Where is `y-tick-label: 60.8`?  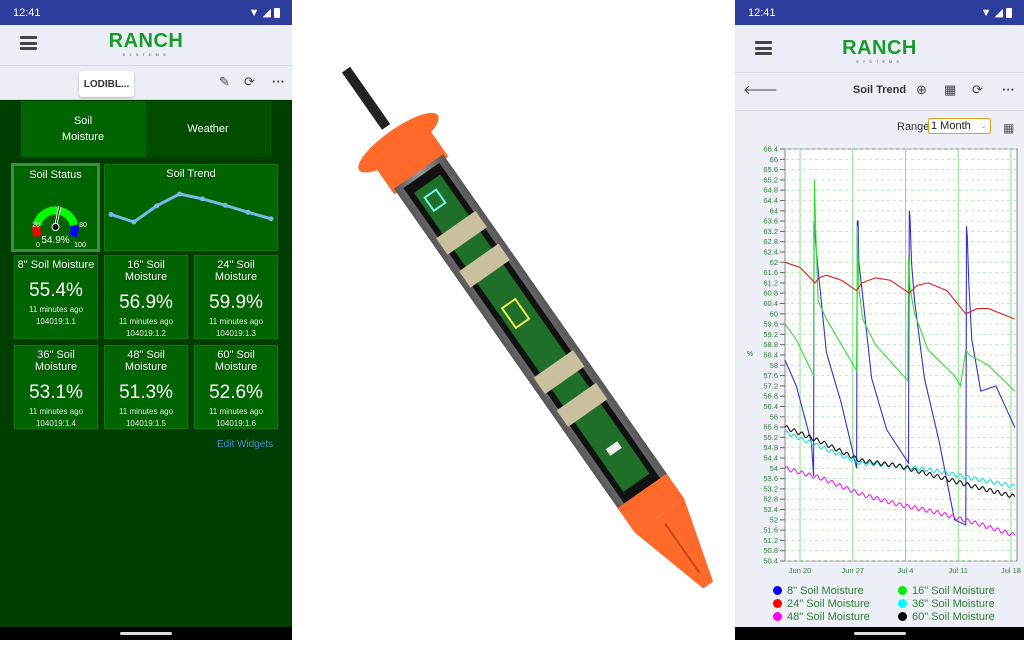 y-tick-label: 60.8 is located at coordinates (770, 293).